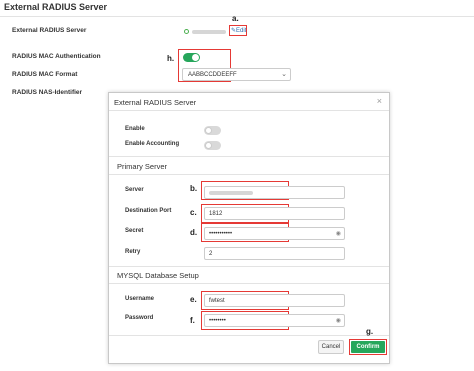 This screenshot has height=371, width=474. I want to click on password-input: •••••••• ◉, so click(274, 320).